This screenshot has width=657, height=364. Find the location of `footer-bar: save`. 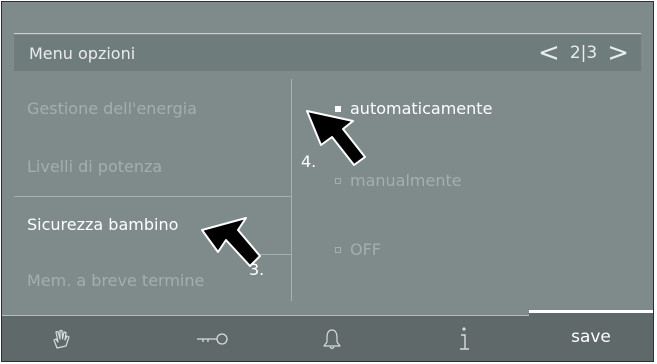

footer-bar: save is located at coordinates (327, 335).